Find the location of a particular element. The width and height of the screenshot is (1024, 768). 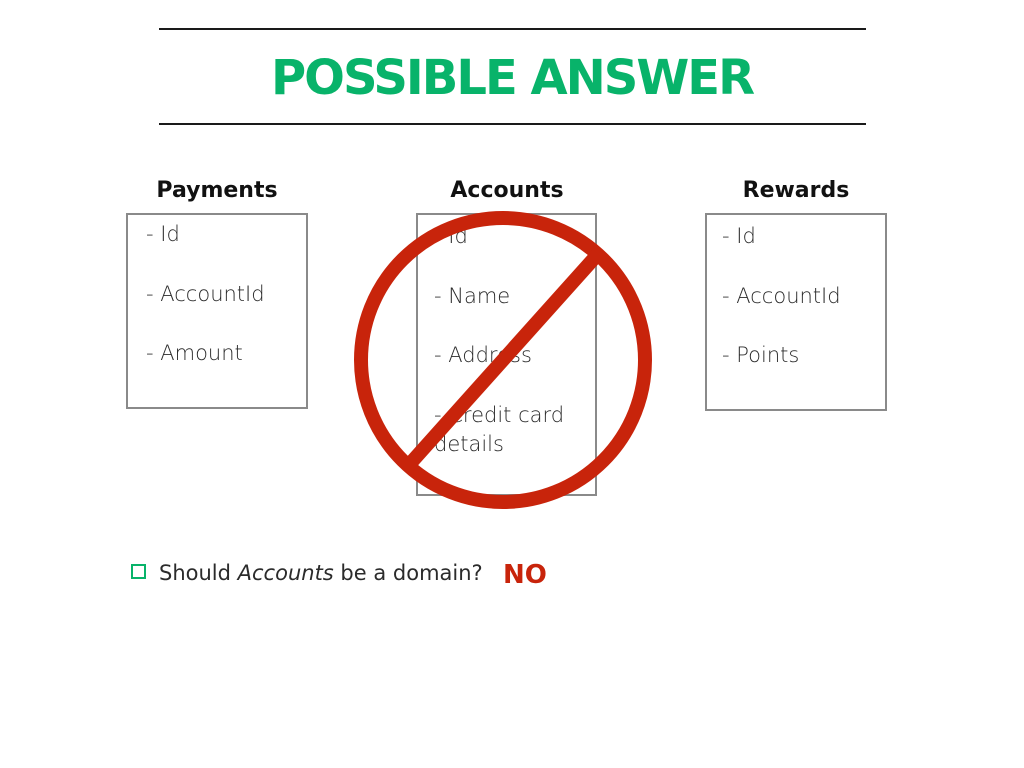

payments-heading: Payments is located at coordinates (217, 190).